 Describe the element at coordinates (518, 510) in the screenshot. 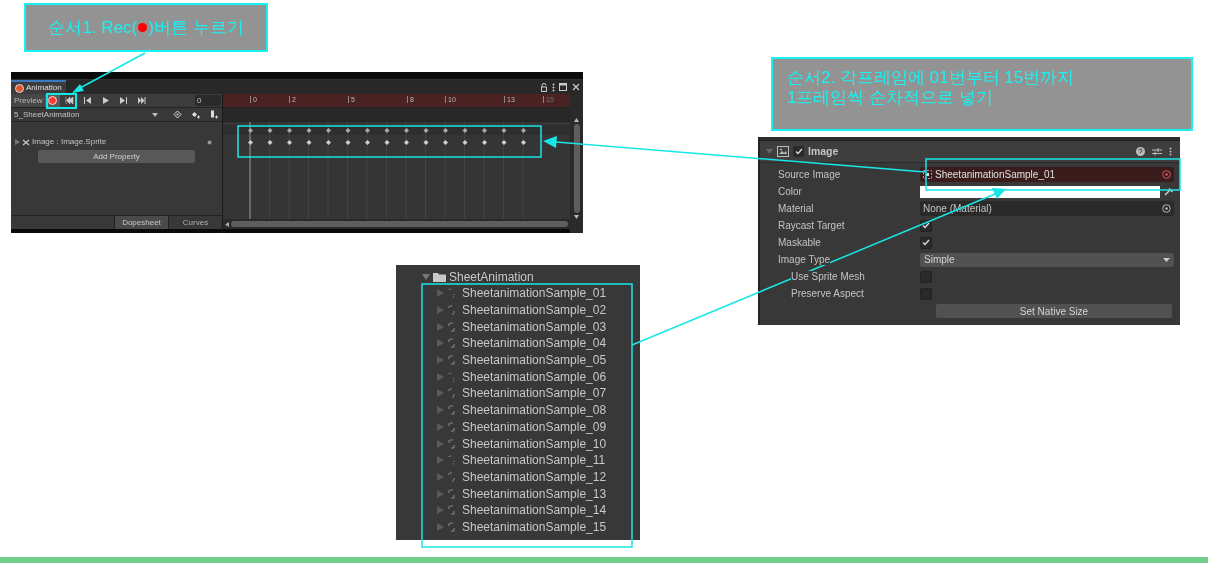

I see `asset-row: SheetanimationSample_14` at that location.